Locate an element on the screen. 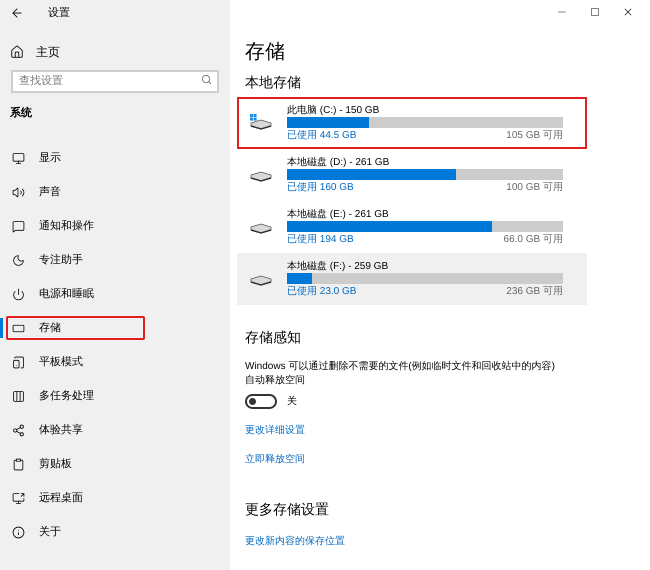 The height and width of the screenshot is (570, 650). system-drive-icon is located at coordinates (261, 123).